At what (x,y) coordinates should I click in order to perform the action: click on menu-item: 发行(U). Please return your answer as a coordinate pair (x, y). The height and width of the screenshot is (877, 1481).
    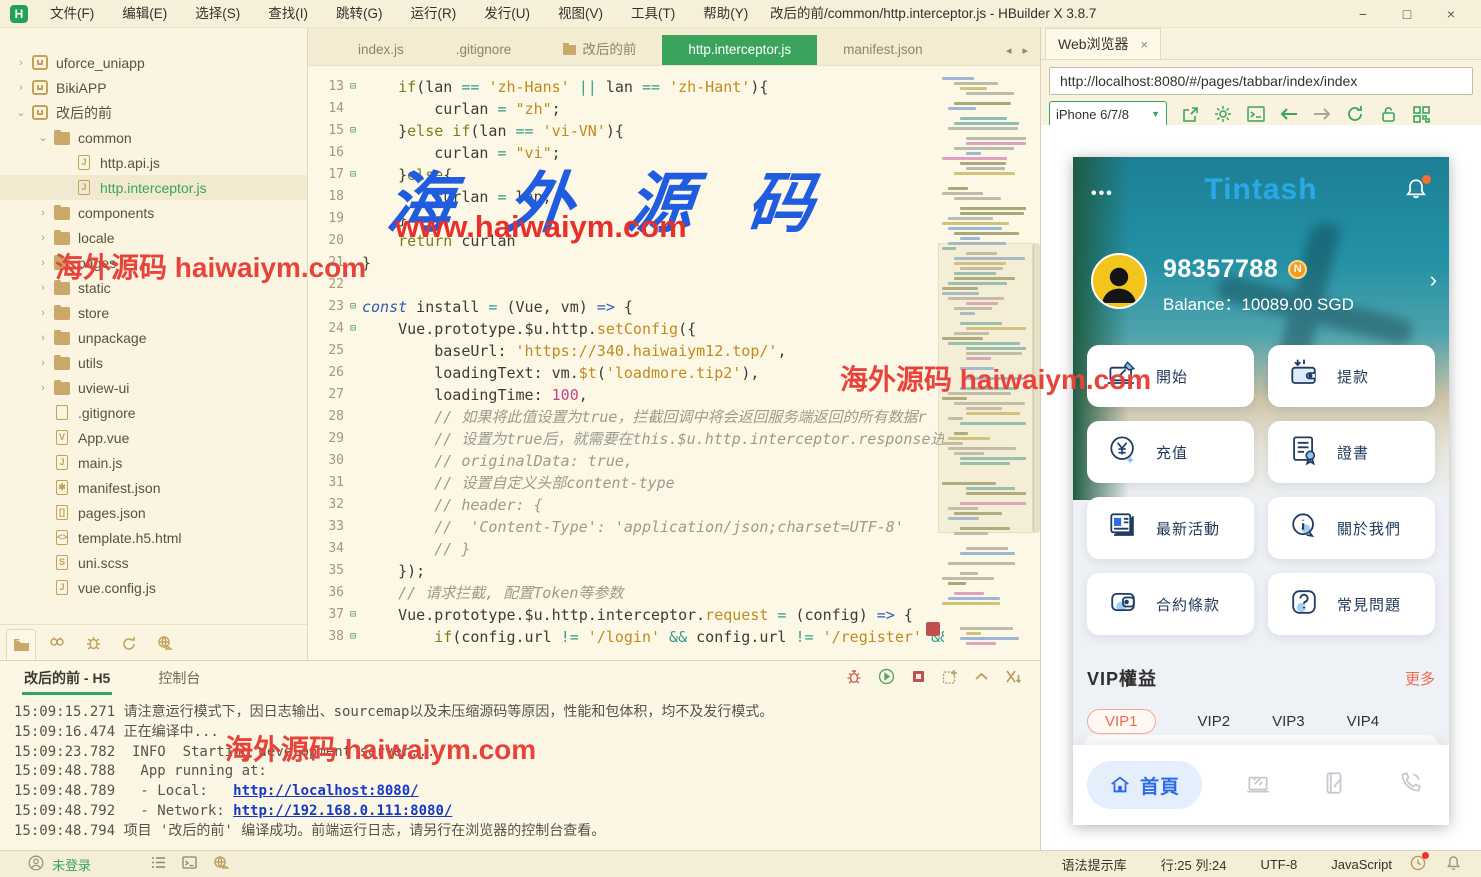
    Looking at the image, I should click on (507, 14).